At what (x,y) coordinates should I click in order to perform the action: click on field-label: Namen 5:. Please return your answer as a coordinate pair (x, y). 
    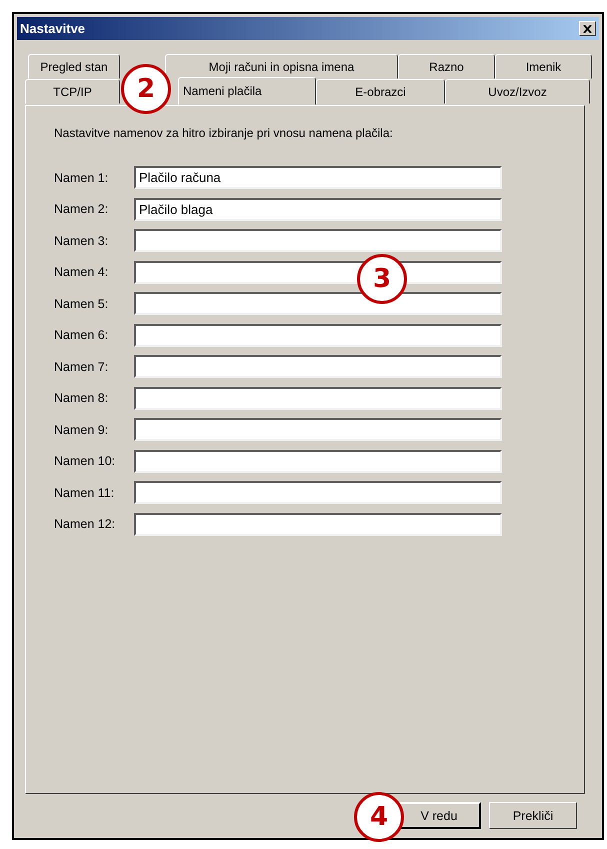
    Looking at the image, I should click on (82, 303).